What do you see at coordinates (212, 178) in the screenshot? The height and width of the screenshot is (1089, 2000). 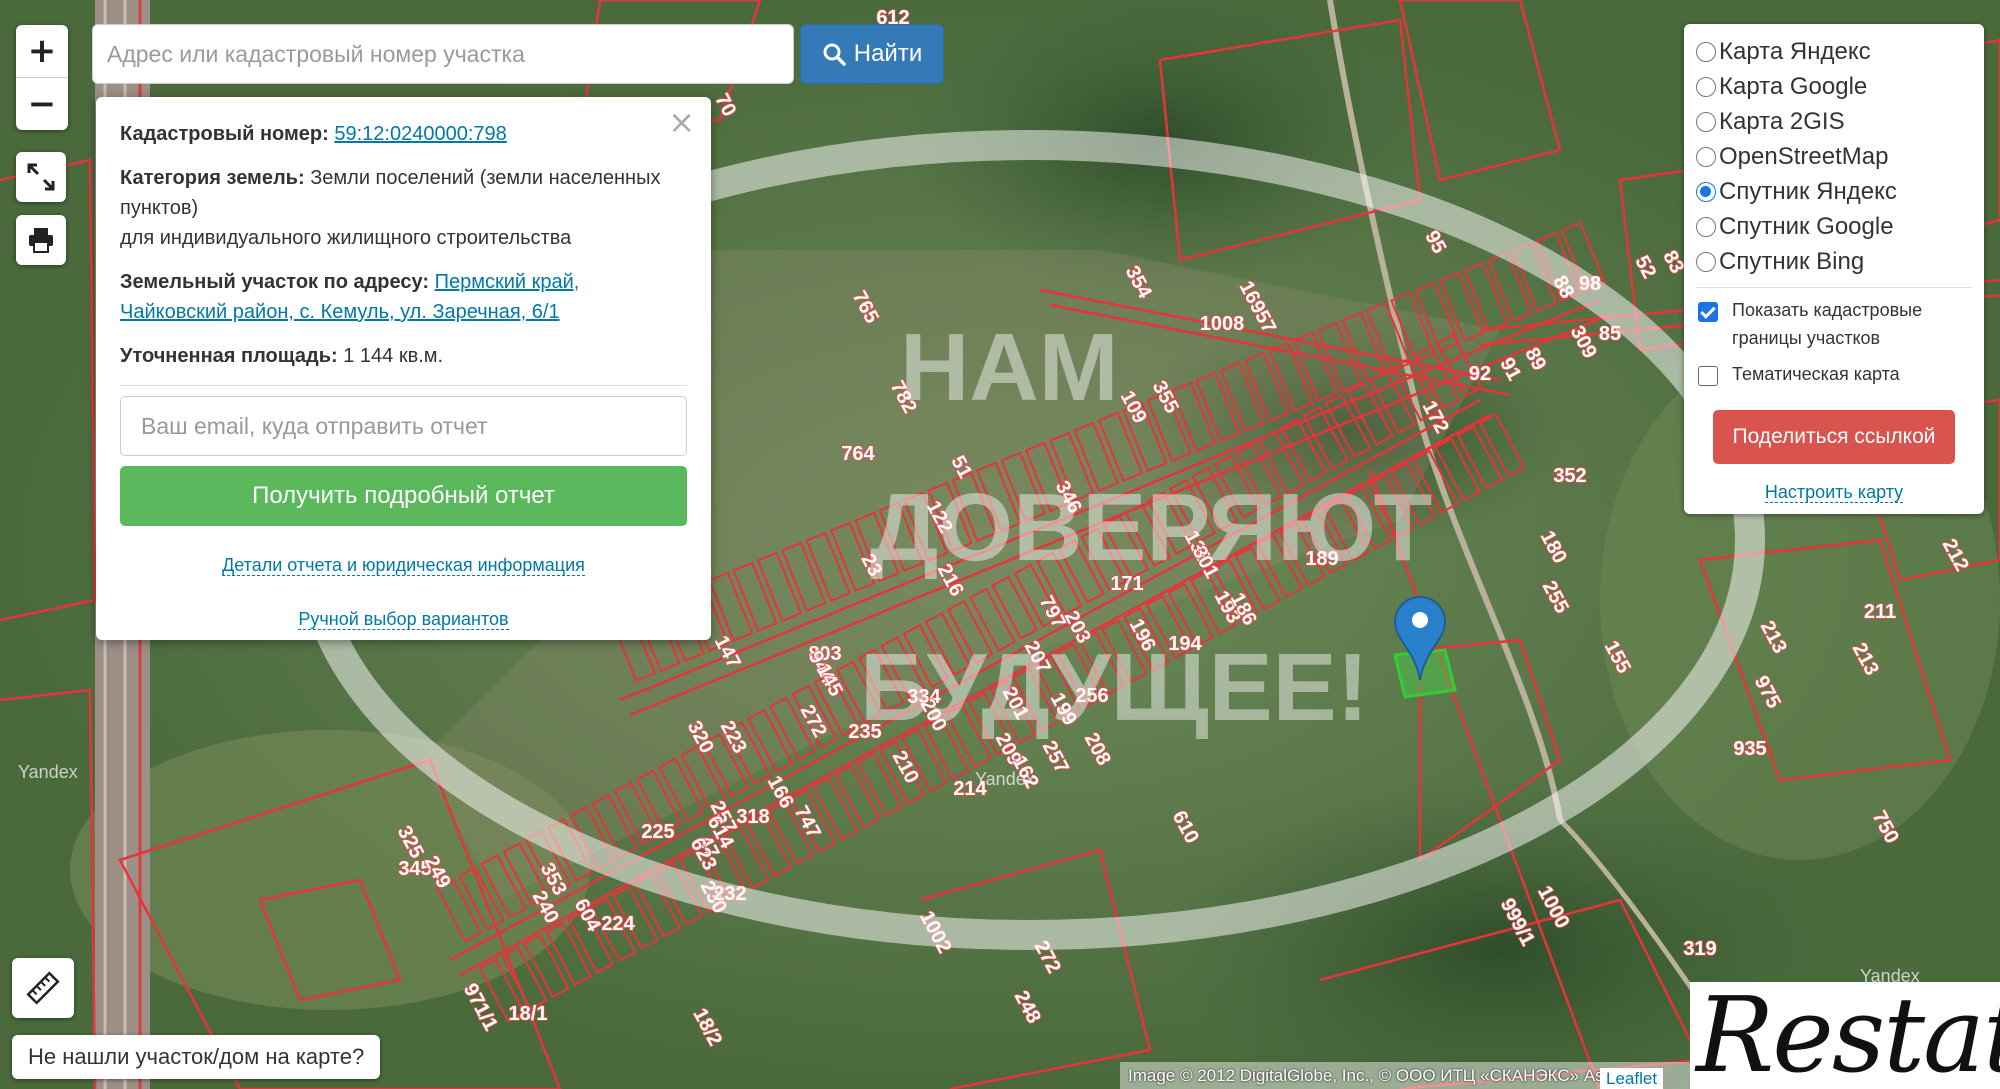 I see `category-label: Категория земель:` at bounding box center [212, 178].